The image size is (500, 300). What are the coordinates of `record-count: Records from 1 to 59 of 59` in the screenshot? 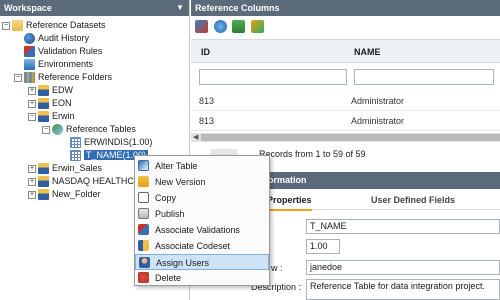 It's located at (312, 154).